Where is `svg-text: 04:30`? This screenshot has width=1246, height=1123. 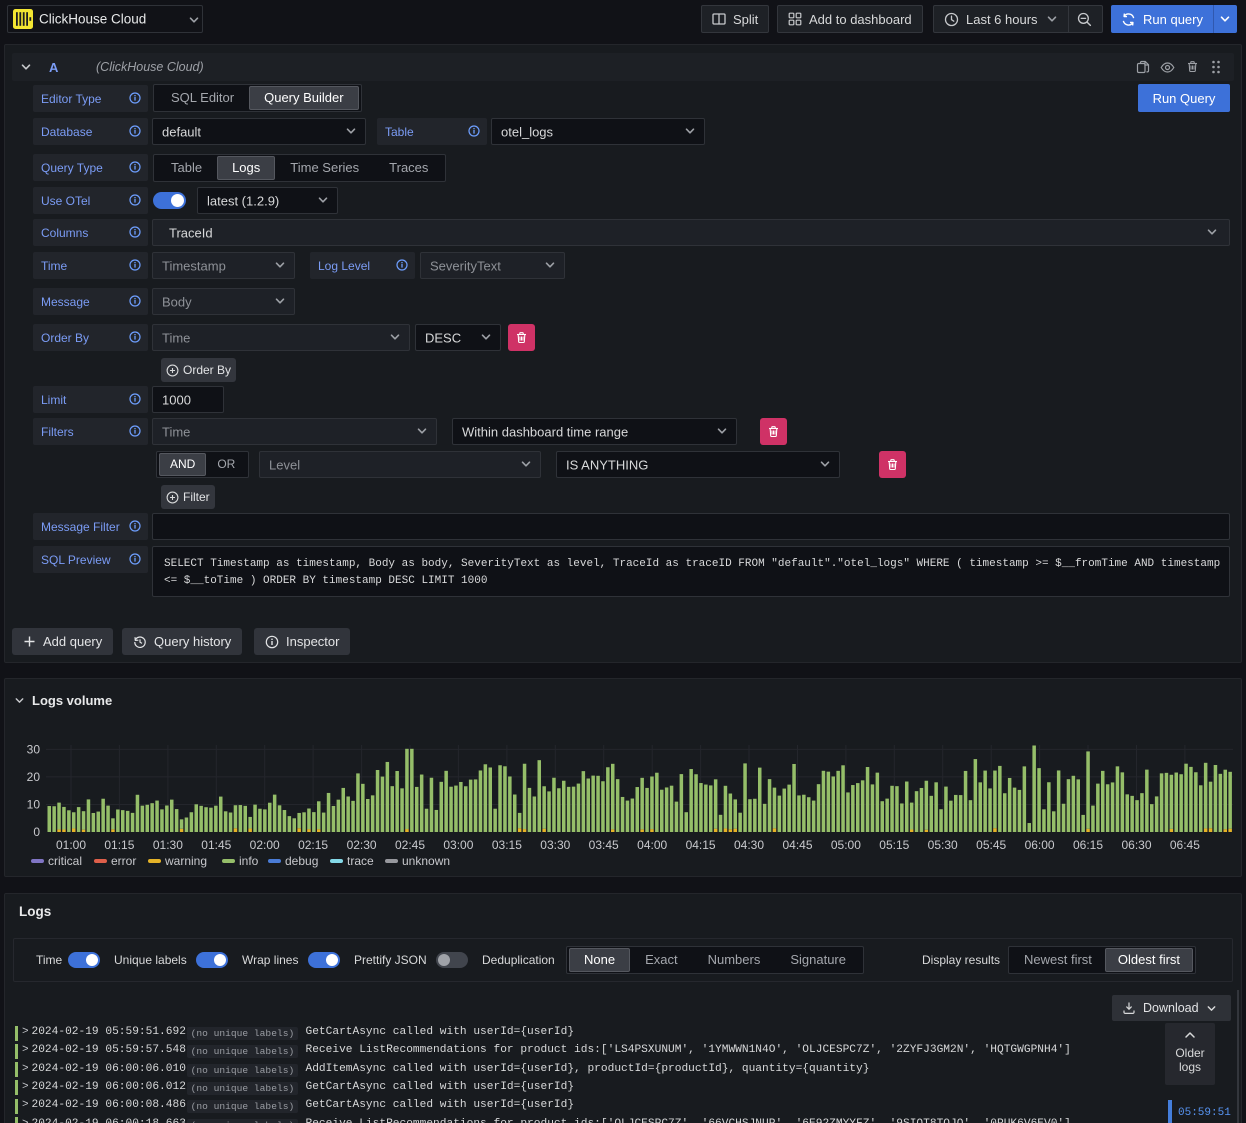 svg-text: 04:30 is located at coordinates (749, 845).